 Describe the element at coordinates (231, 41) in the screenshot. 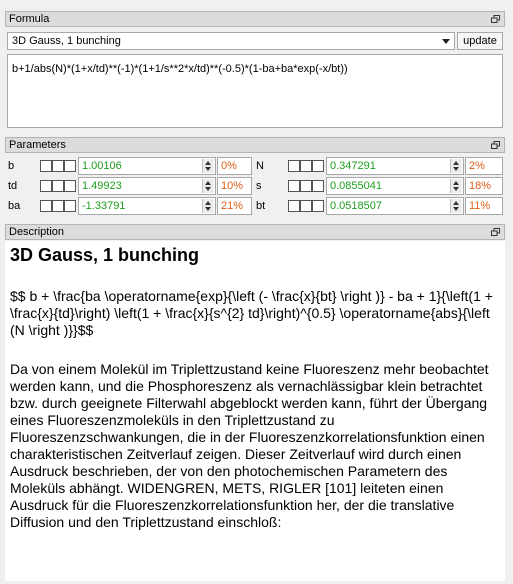

I see `model-select: 3D Gauss, 1 bunching` at that location.